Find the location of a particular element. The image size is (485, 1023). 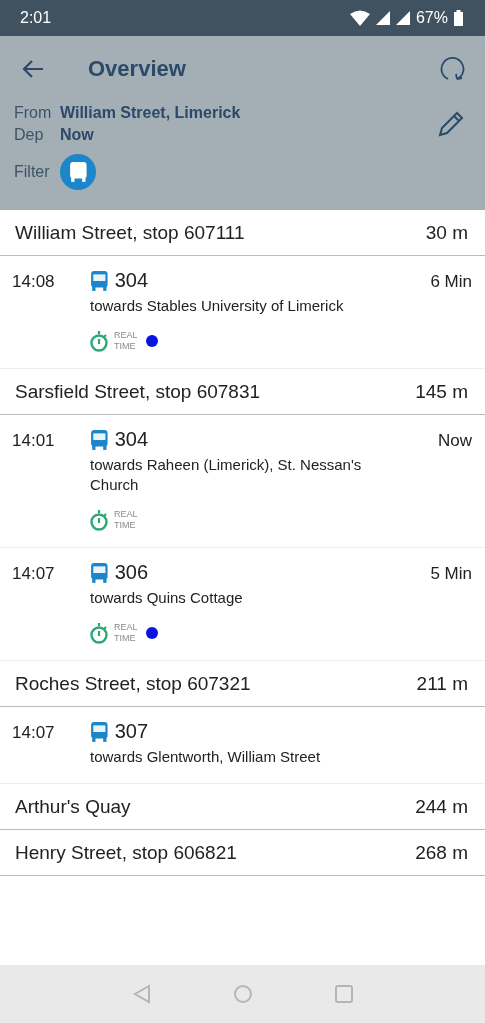

stop-distance: 30 m is located at coordinates (446, 232).